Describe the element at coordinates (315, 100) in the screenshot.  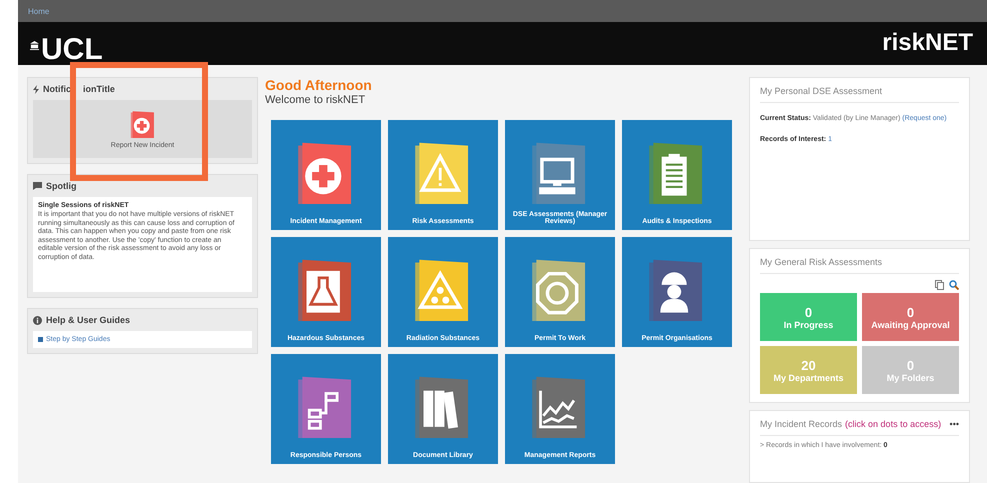
I see `welcome-text: Welcome to riskNET` at that location.